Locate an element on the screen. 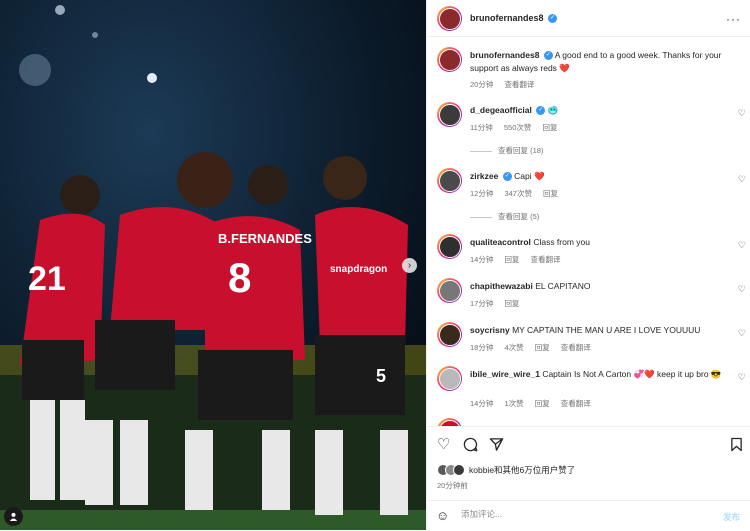 Image resolution: width=750 pixels, height=531 pixels. comment-username: zirkzee is located at coordinates (484, 176).